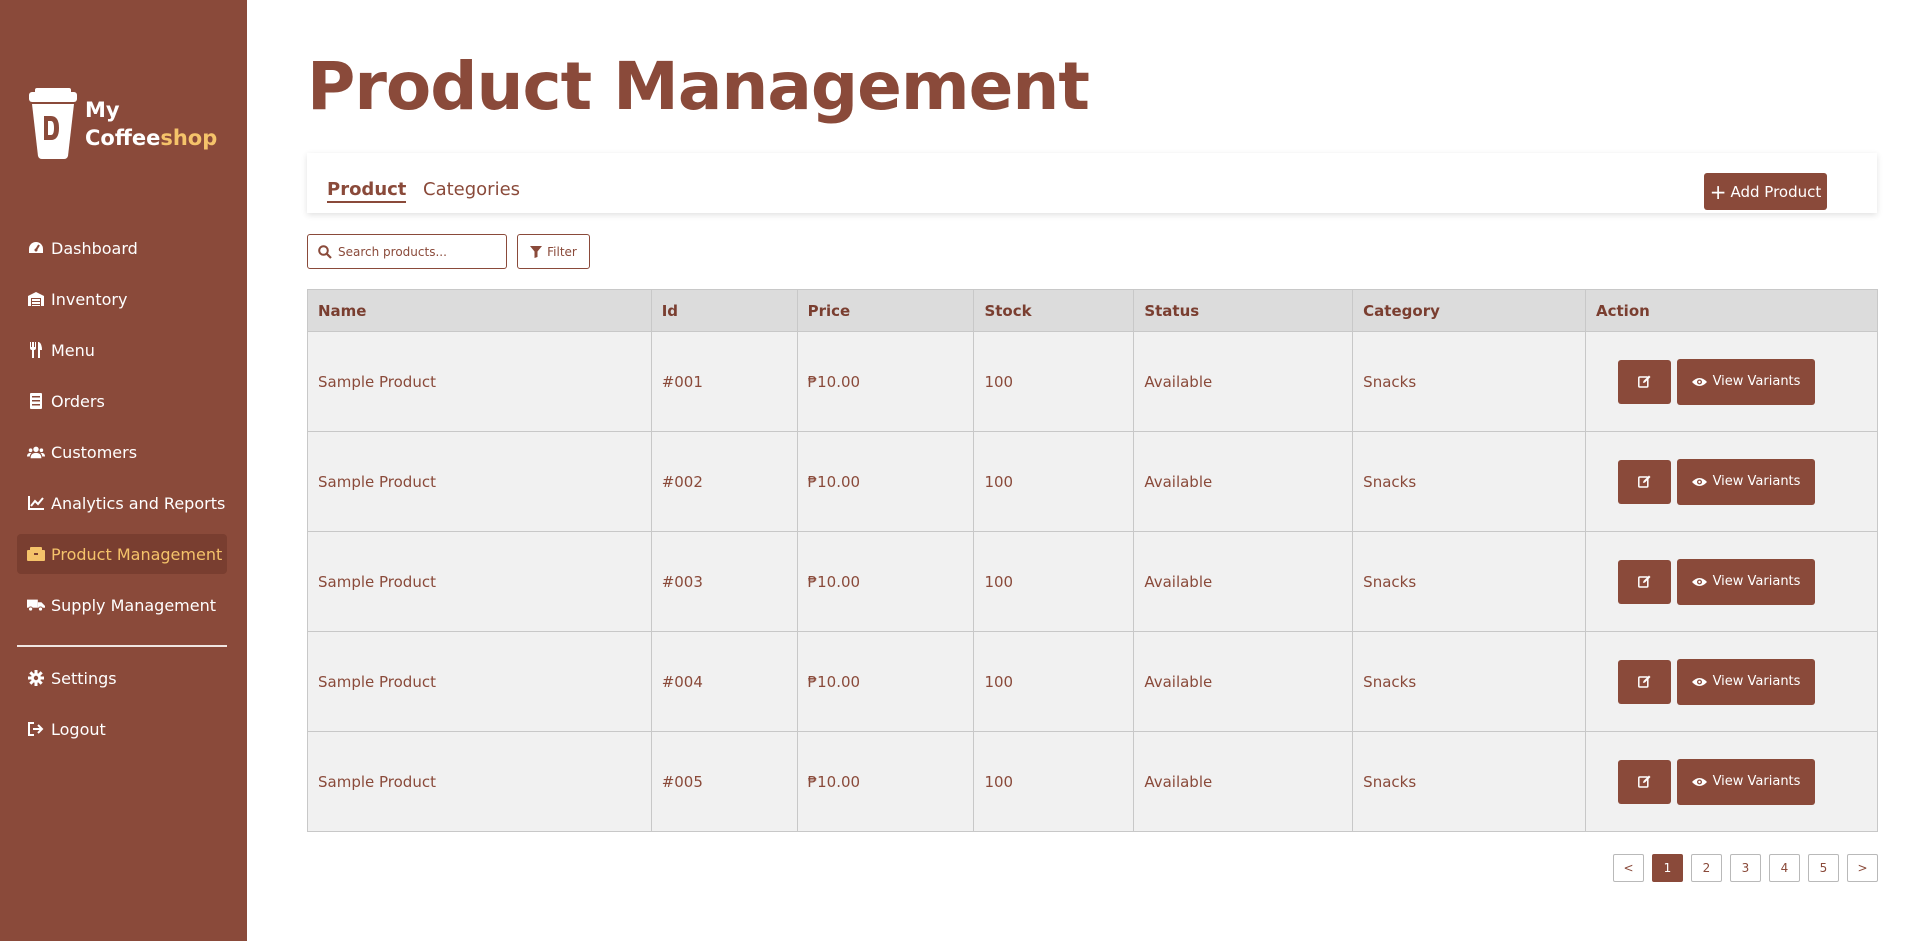  What do you see at coordinates (122, 401) in the screenshot?
I see `sidebar-item-orders: Orders` at bounding box center [122, 401].